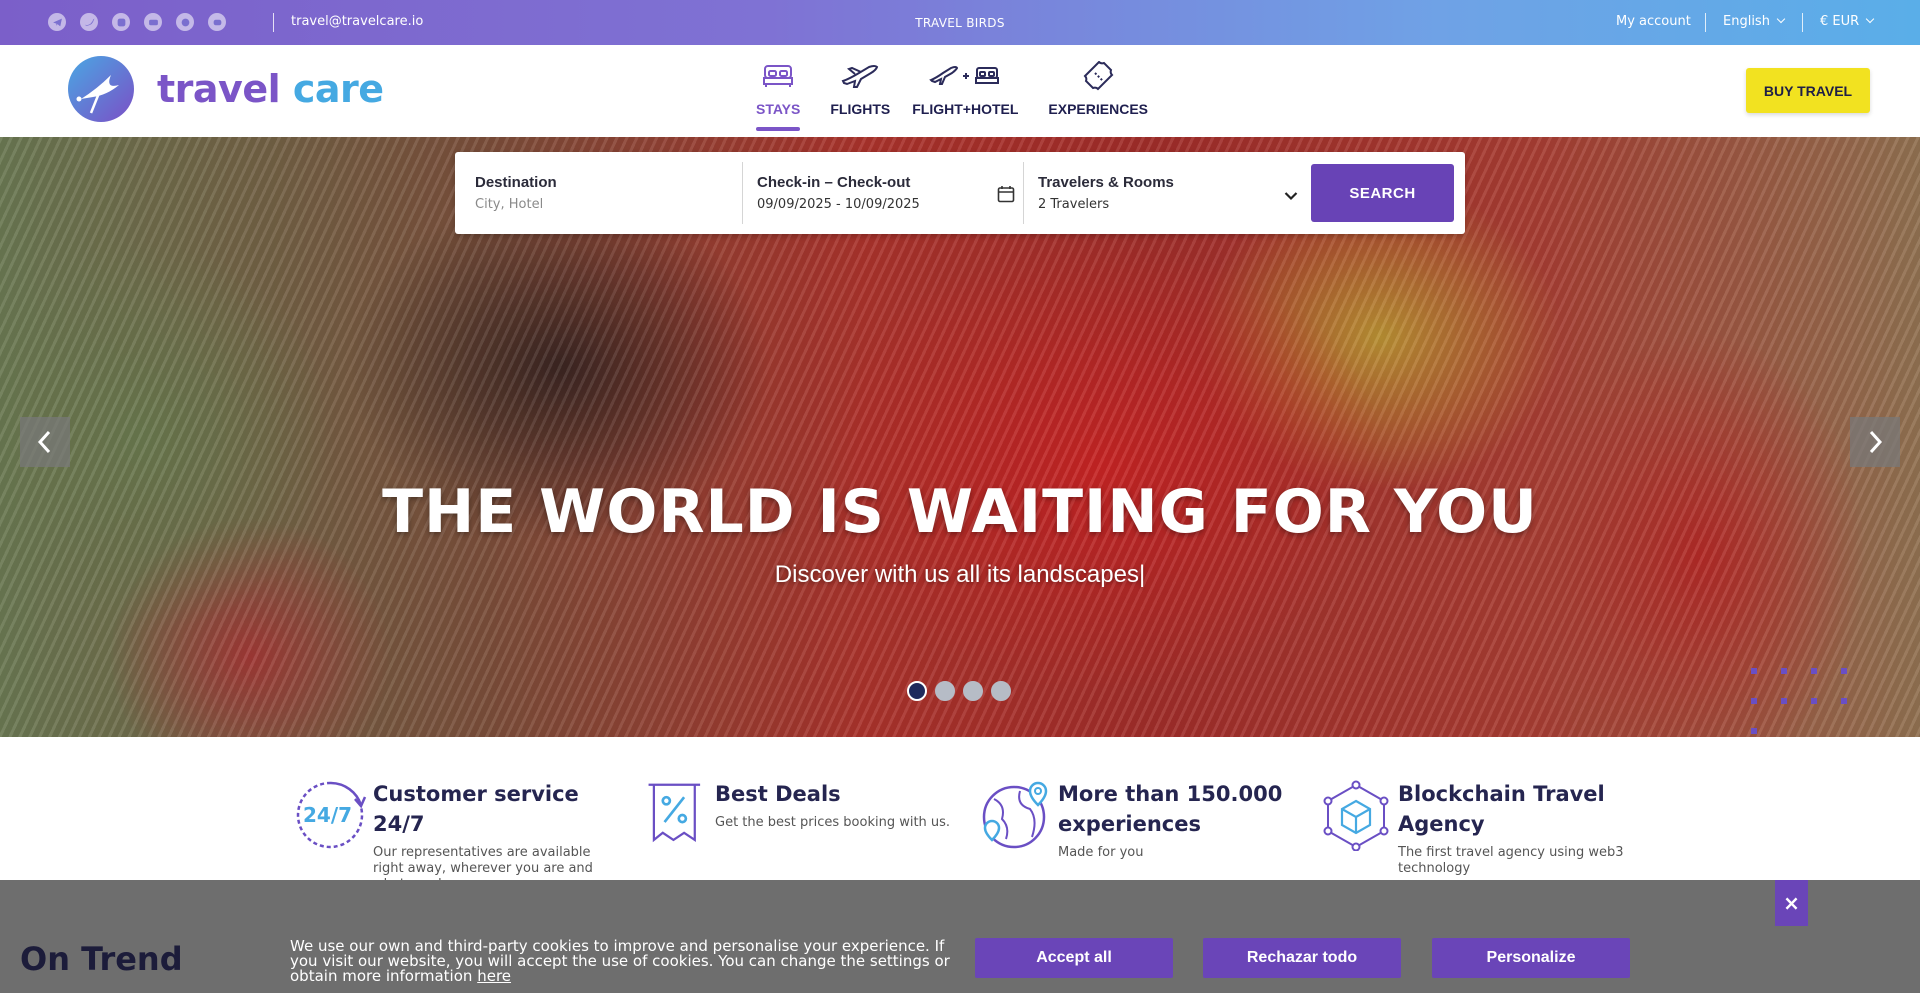  I want to click on destination-label: Destination, so click(516, 182).